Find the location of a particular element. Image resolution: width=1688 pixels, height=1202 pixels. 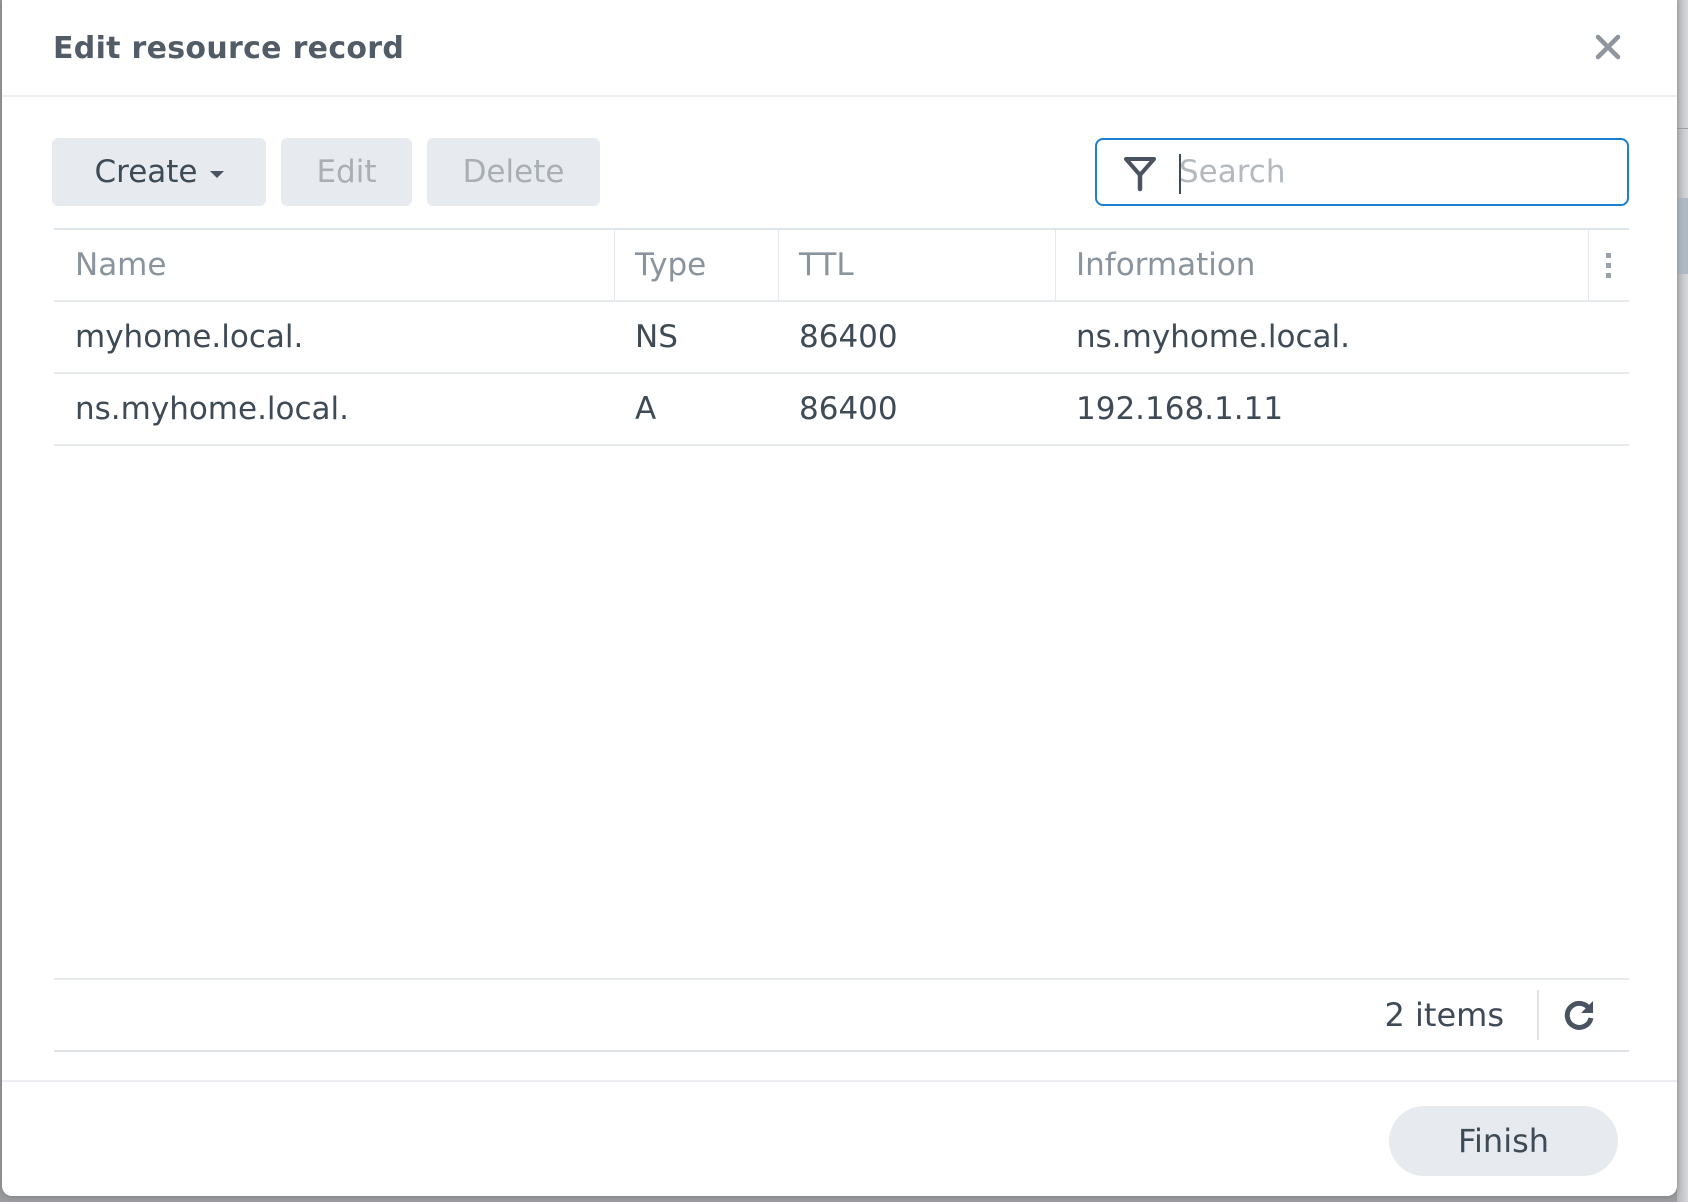

delete-button-label: Delete is located at coordinates (513, 172).